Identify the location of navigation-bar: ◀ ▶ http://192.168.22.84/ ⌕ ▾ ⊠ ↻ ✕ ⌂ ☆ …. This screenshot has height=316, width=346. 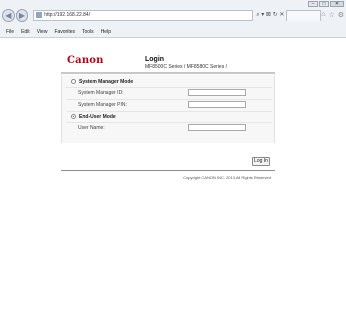
(173, 15).